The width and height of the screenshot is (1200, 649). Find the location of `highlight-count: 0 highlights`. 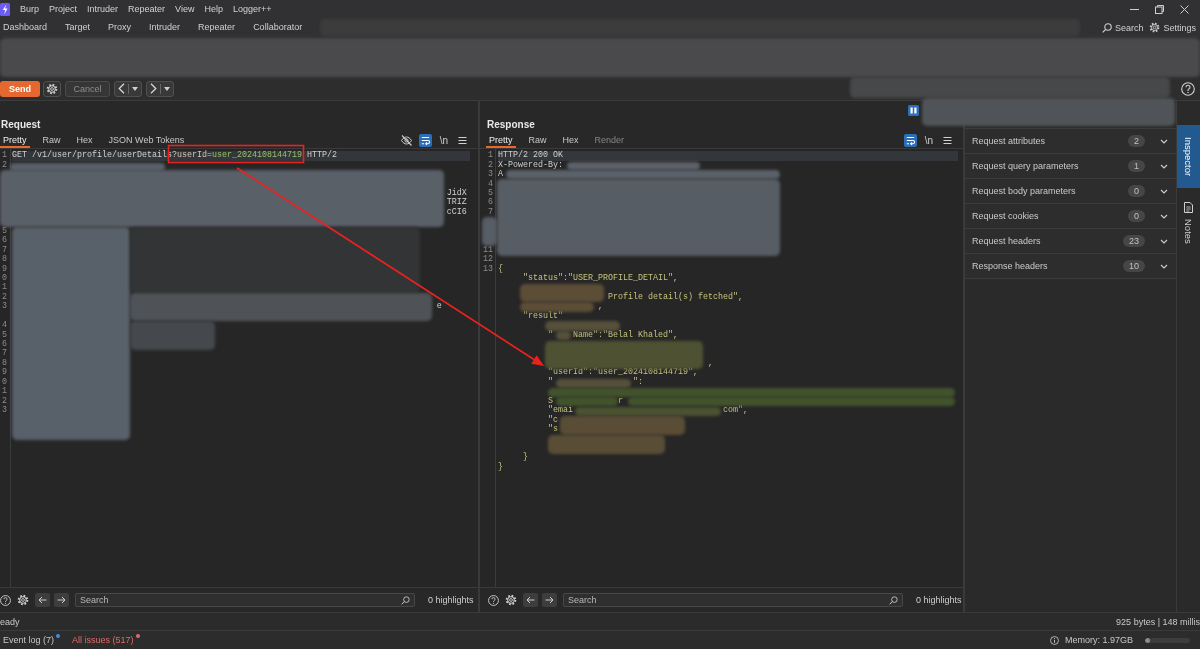

highlight-count: 0 highlights is located at coordinates (451, 600).